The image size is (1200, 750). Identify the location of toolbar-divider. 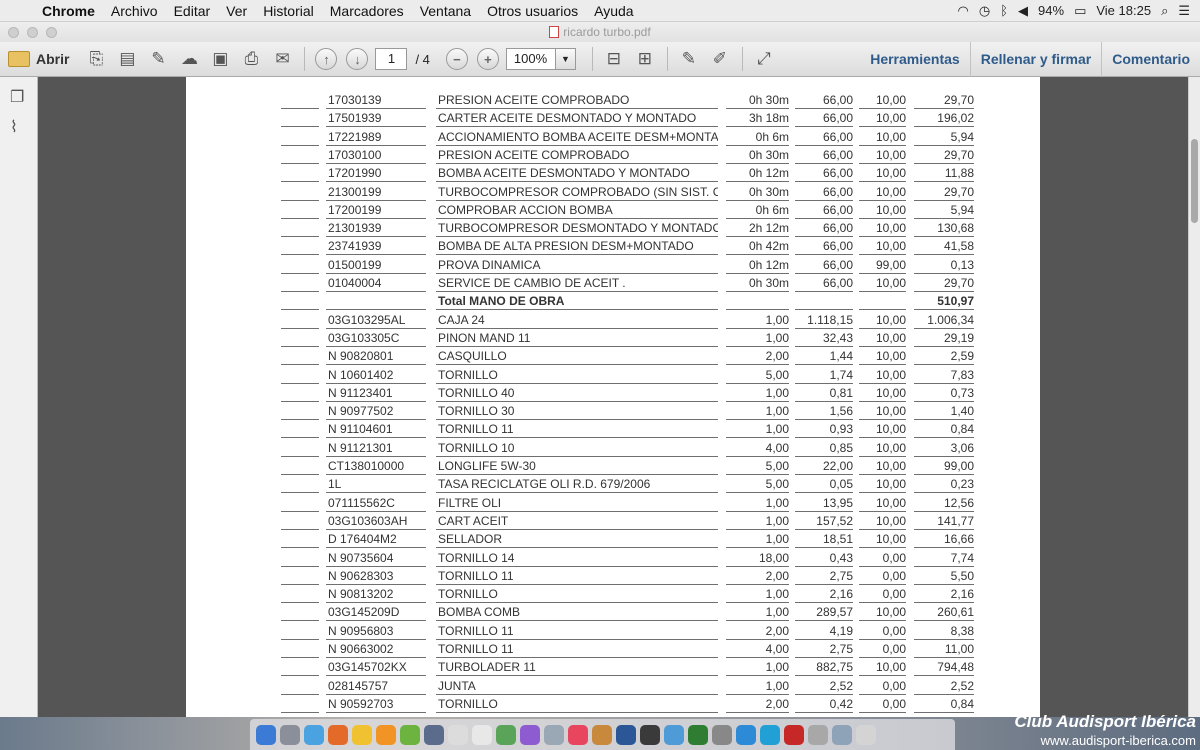
(305, 59).